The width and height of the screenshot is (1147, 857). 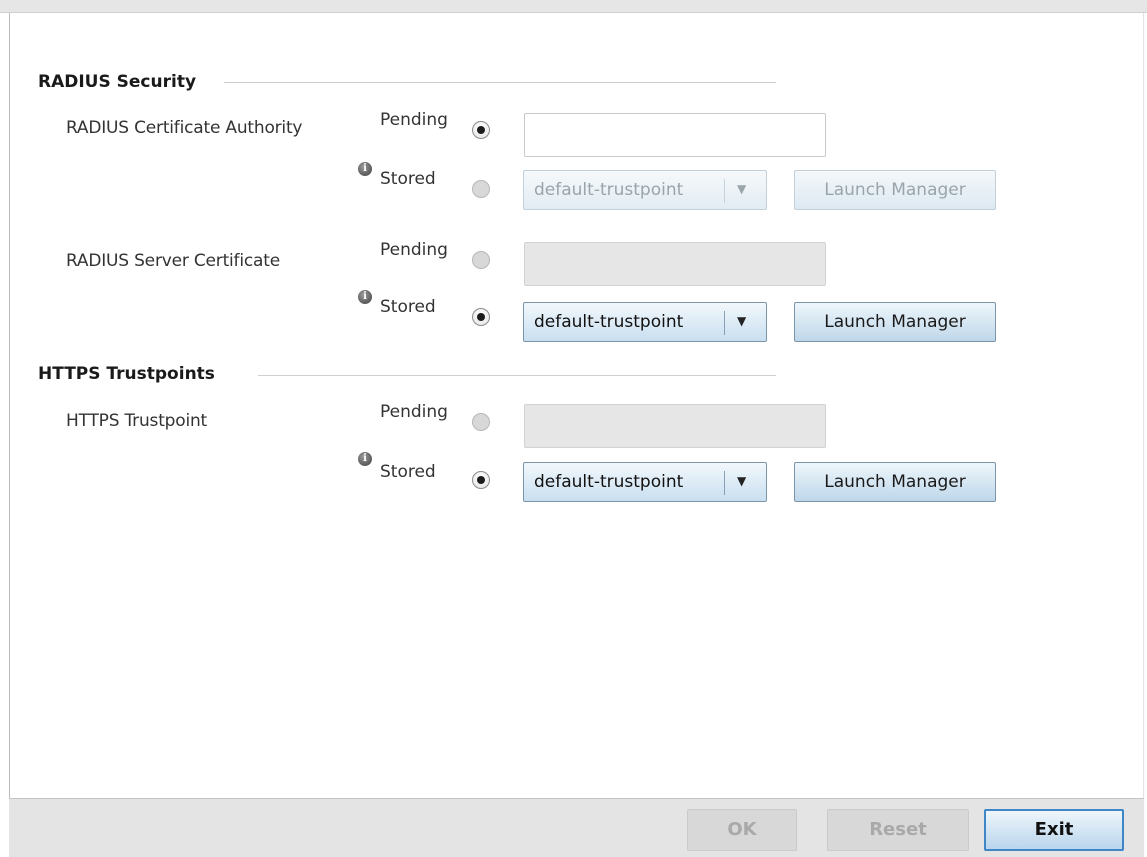 What do you see at coordinates (895, 190) in the screenshot?
I see `radius-ca-launch-manager-button: Launch Manager` at bounding box center [895, 190].